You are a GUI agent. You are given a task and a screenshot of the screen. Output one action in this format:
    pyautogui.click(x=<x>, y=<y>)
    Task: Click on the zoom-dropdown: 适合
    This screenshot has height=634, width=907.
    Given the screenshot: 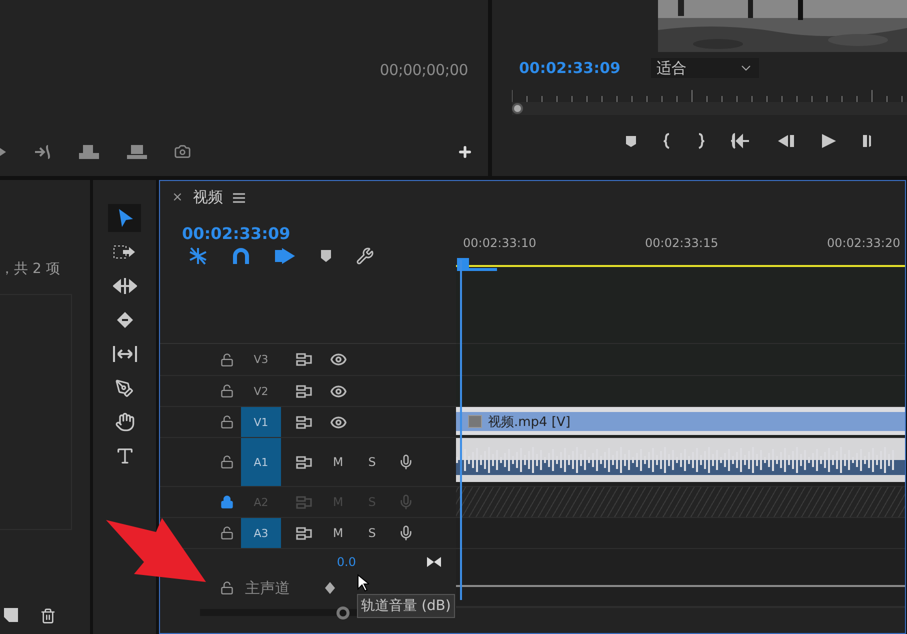 What is the action you would take?
    pyautogui.click(x=704, y=68)
    